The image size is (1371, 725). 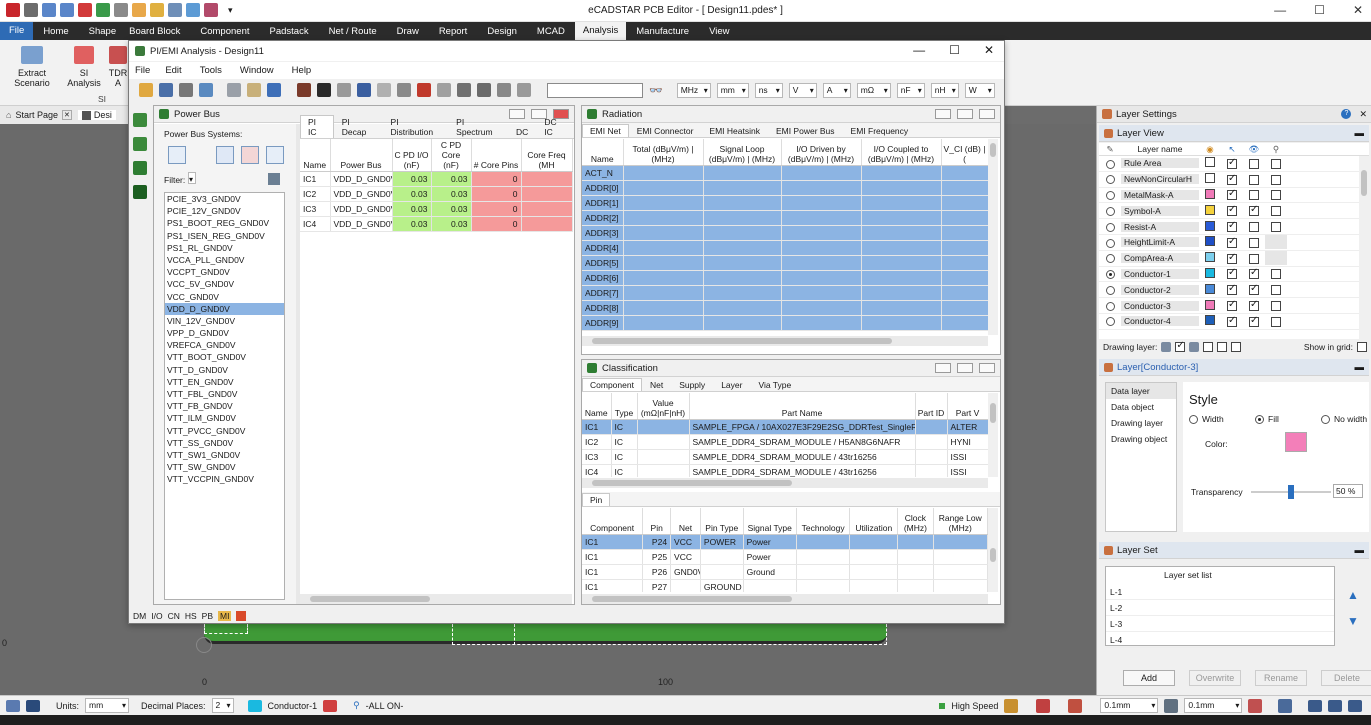 I want to click on rad-hscroll, so click(x=785, y=341).